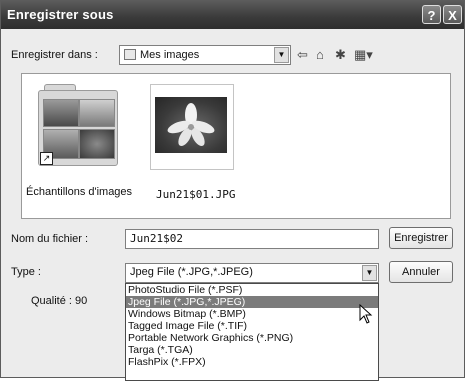 The width and height of the screenshot is (467, 381). Describe the element at coordinates (205, 55) in the screenshot. I see `save-in-combo: Mes images ▼` at that location.